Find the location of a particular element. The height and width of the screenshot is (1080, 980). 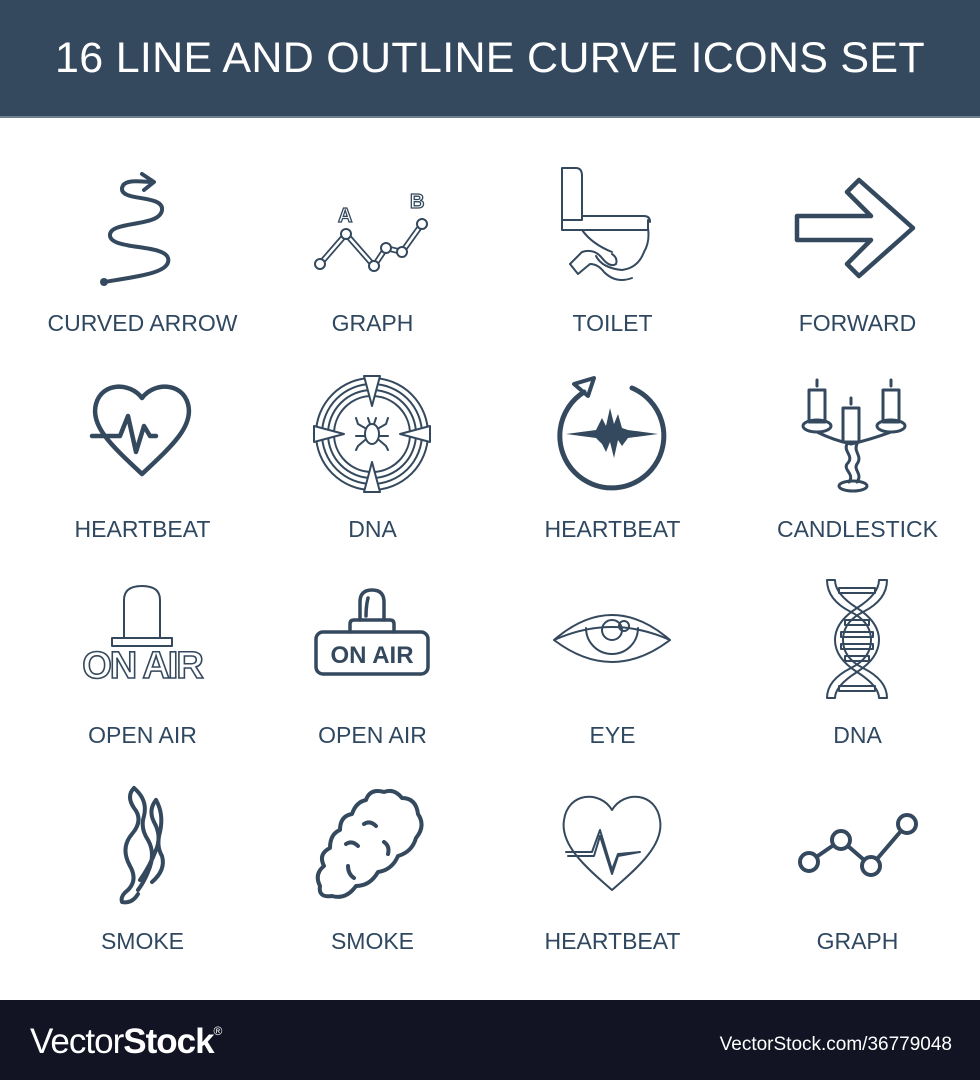

page-title: 16 LINE AND OUTLINE CURVE ICONS SET is located at coordinates (490, 57).